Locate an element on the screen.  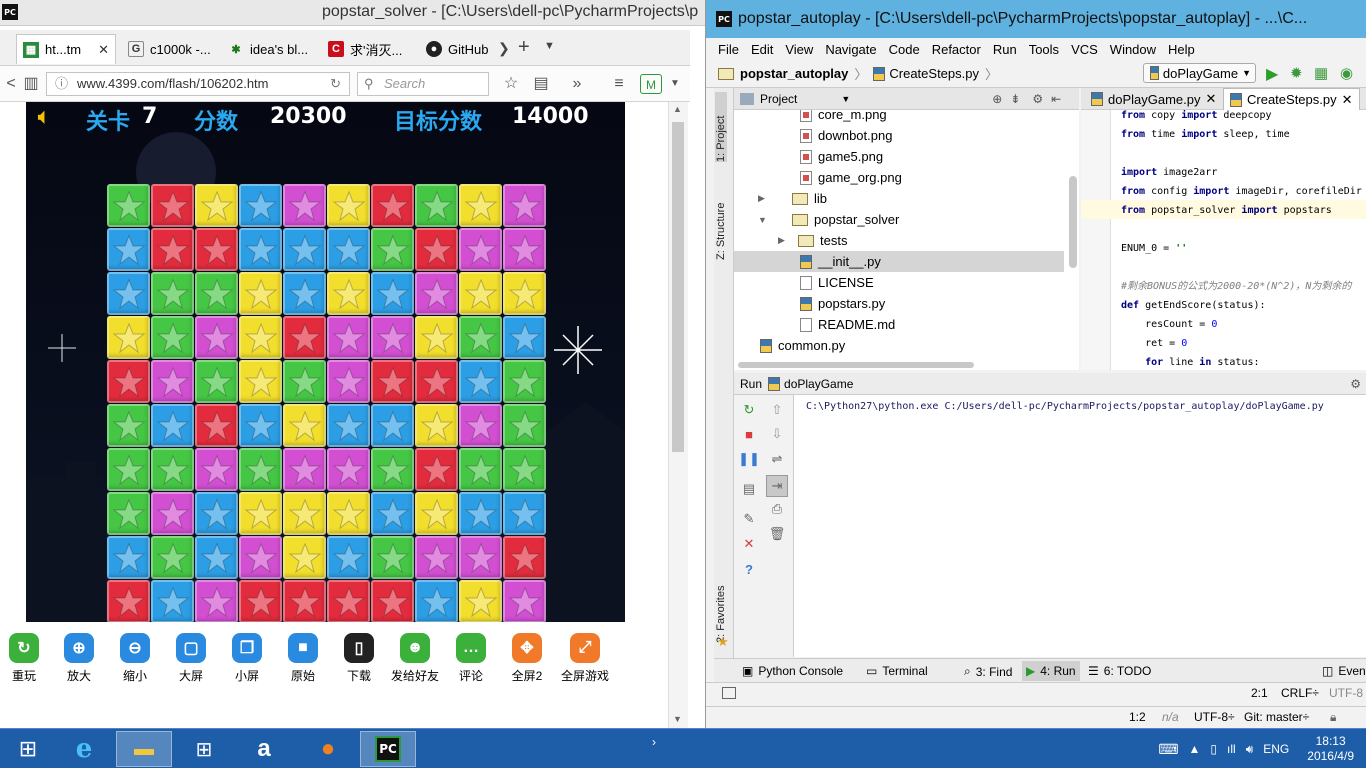
game-tool-original-size: ■ 原始 is located at coordinates (303, 658).